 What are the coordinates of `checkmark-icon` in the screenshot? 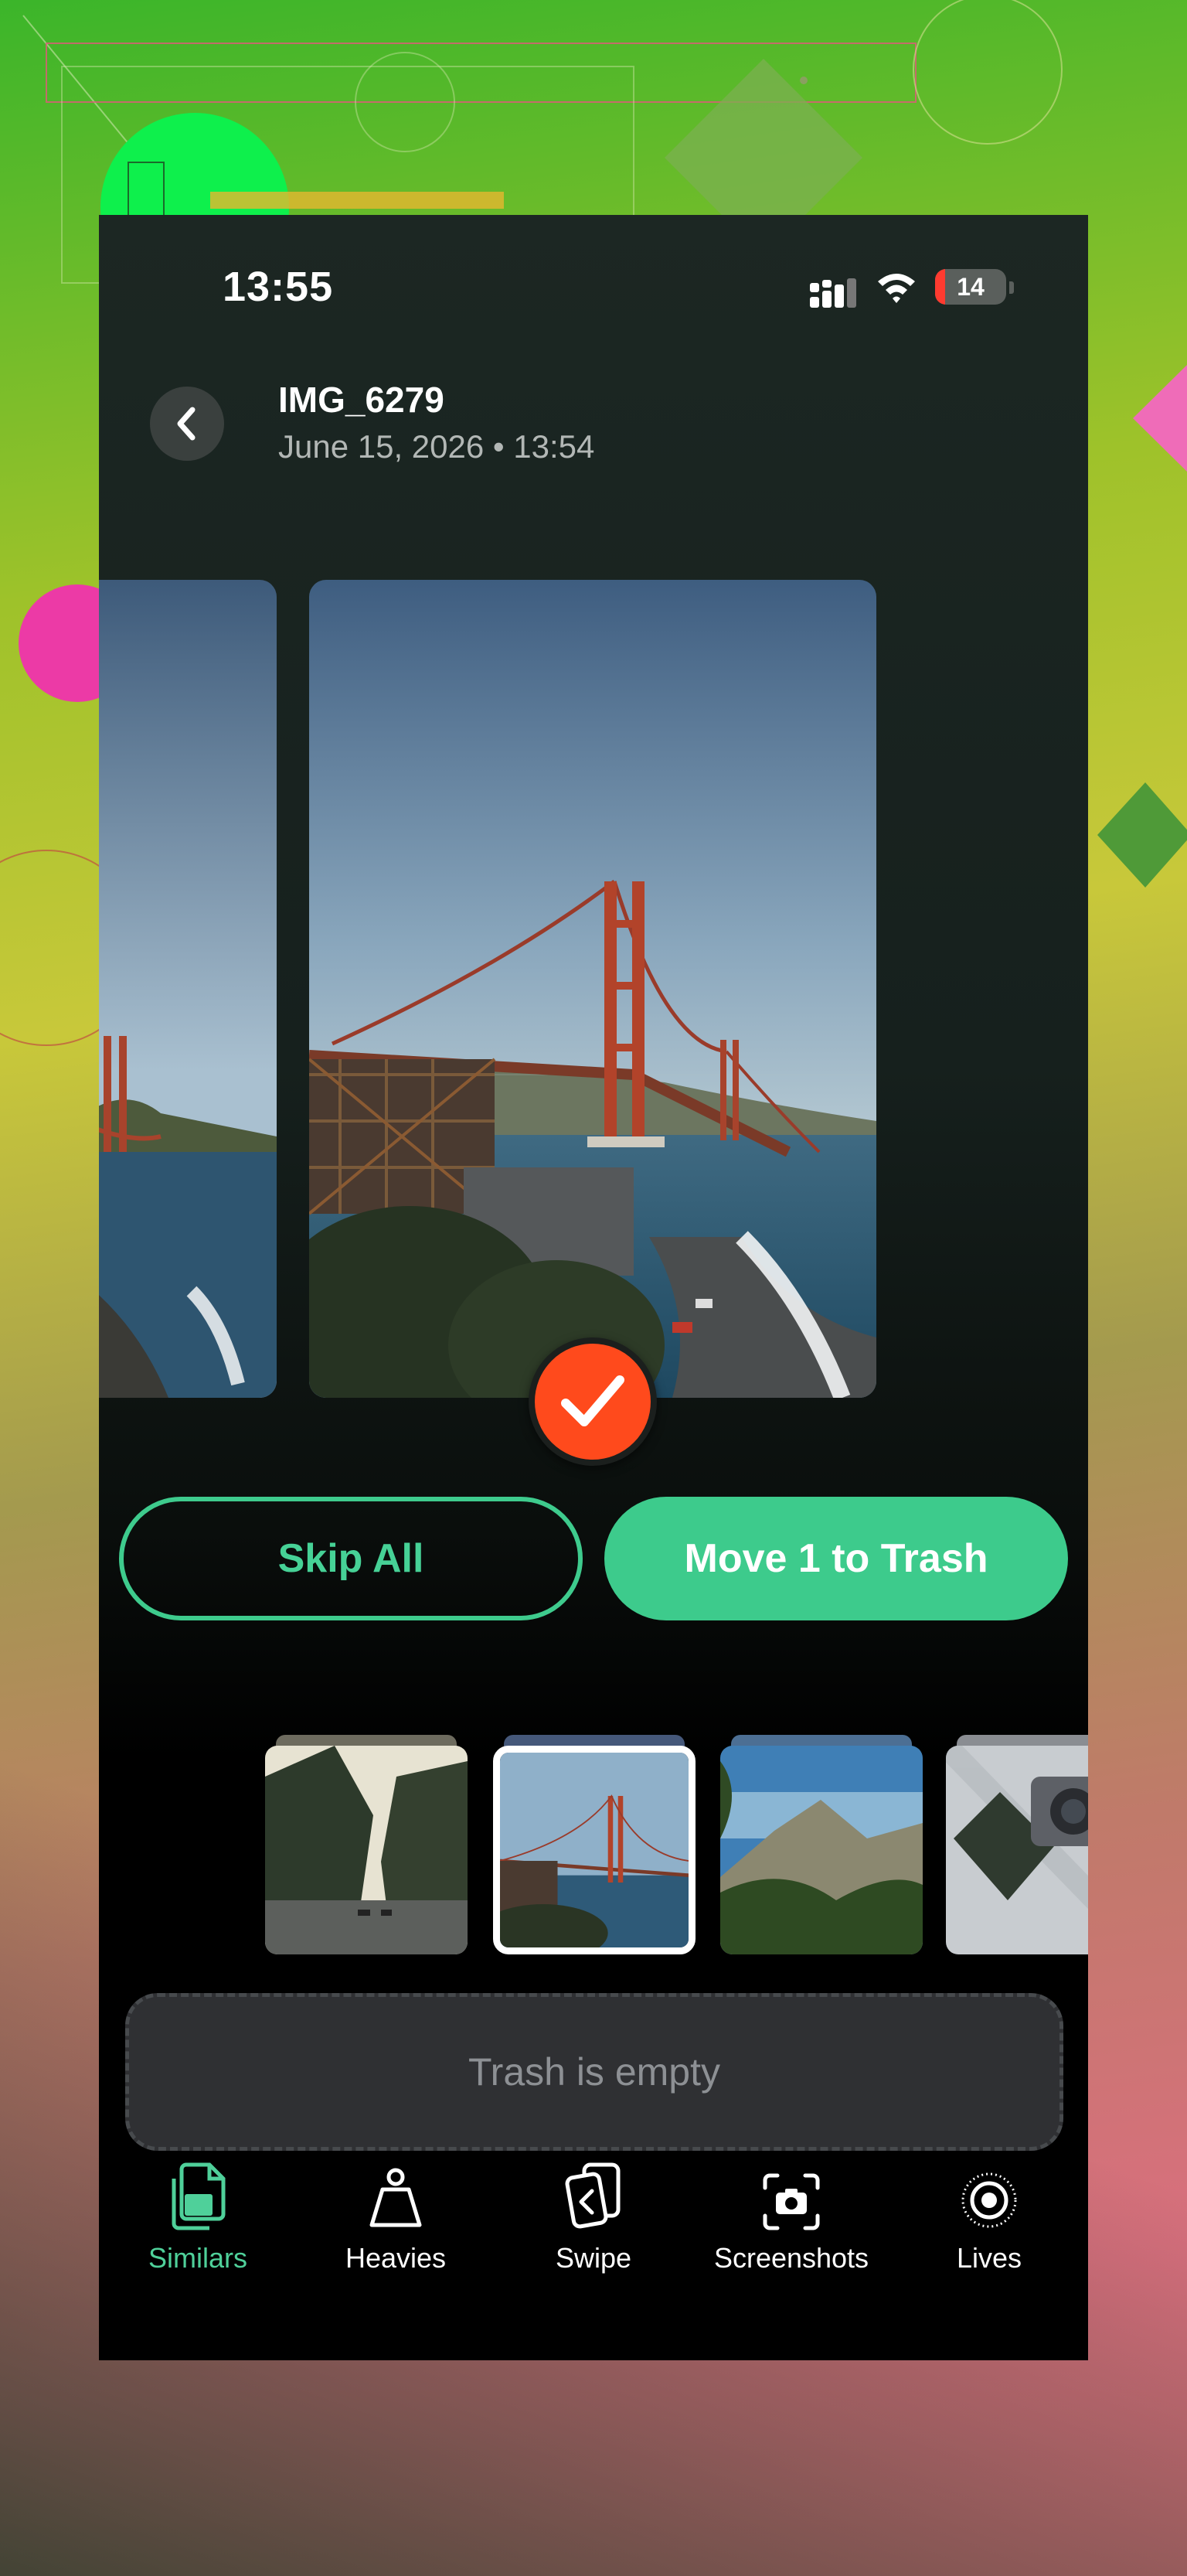 It's located at (592, 1400).